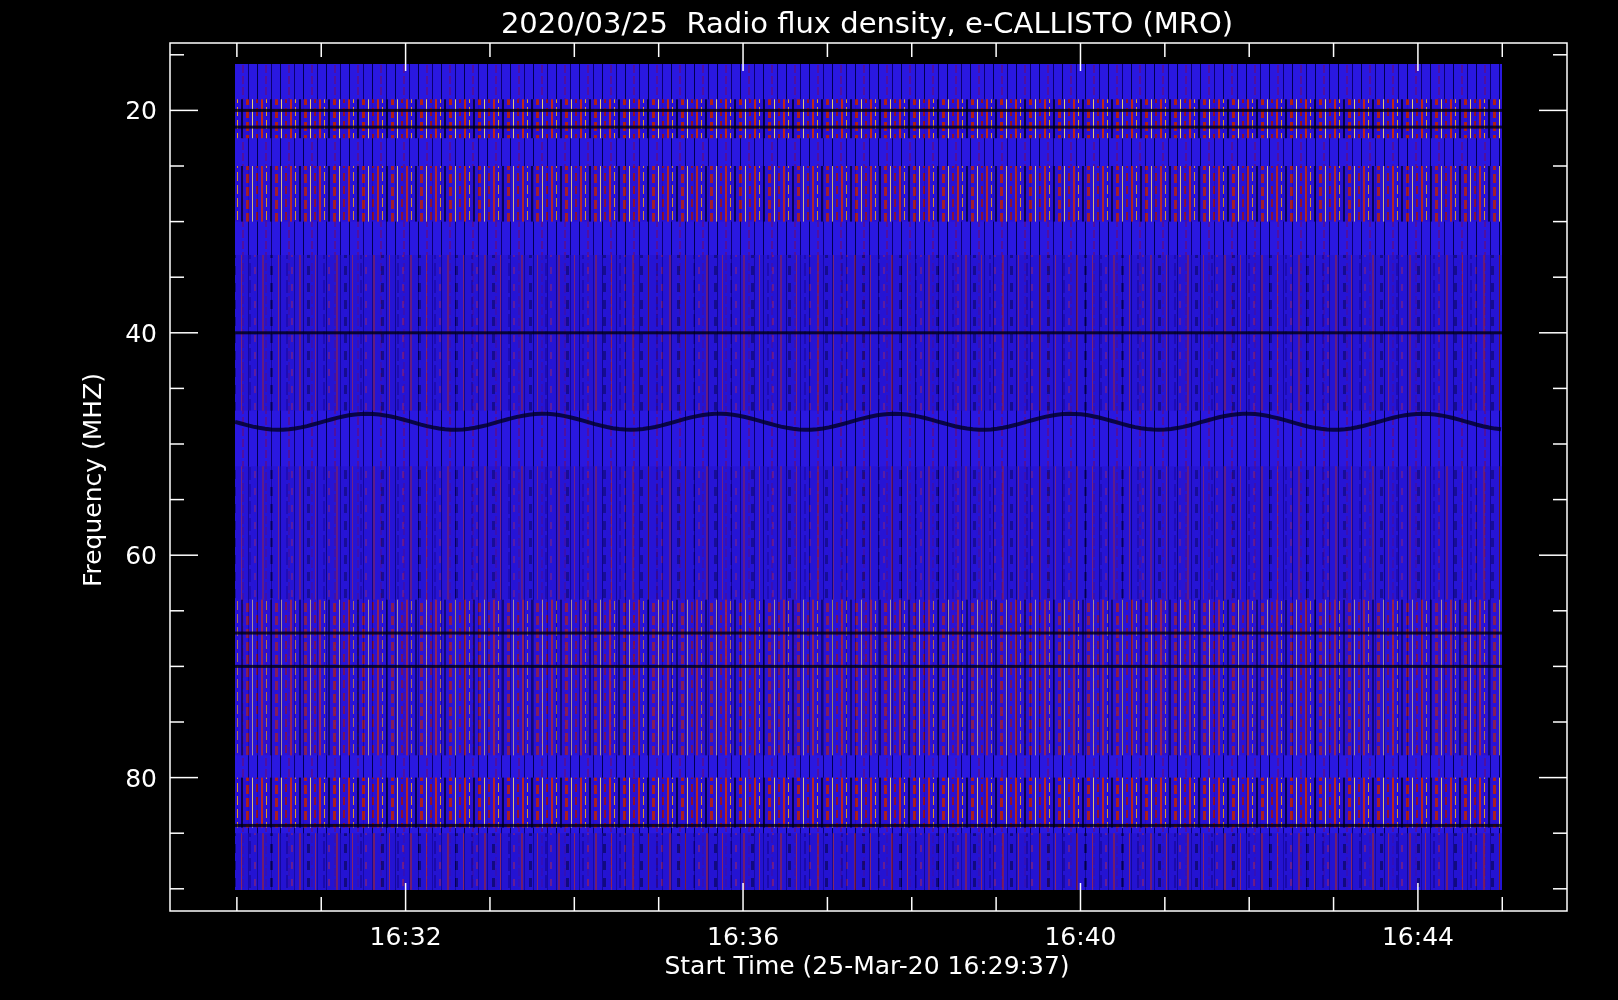 The image size is (1618, 1000). Describe the element at coordinates (92, 480) in the screenshot. I see `y-axis-label: Frequency (MHZ)` at that location.